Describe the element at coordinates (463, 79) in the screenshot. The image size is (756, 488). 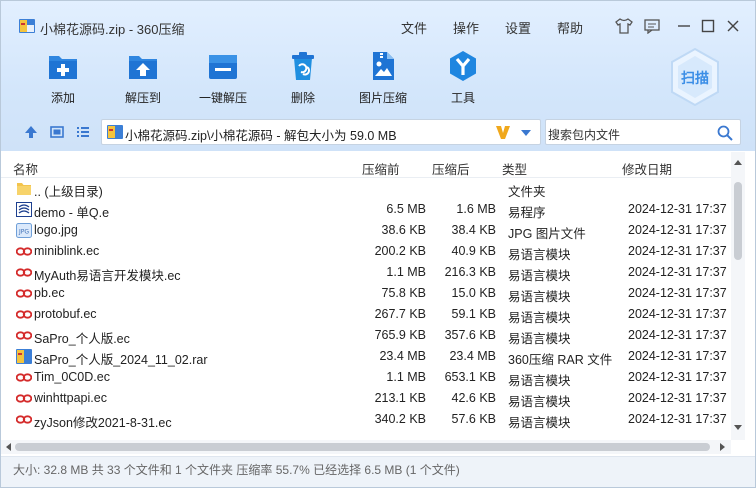
I see `tools-button: 工具` at that location.